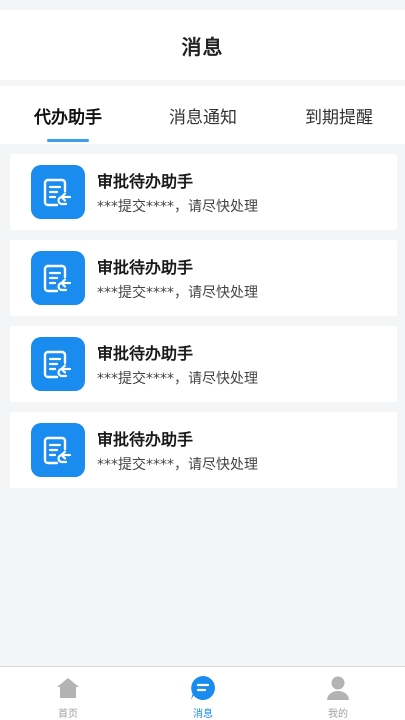  I want to click on user-icon, so click(338, 688).